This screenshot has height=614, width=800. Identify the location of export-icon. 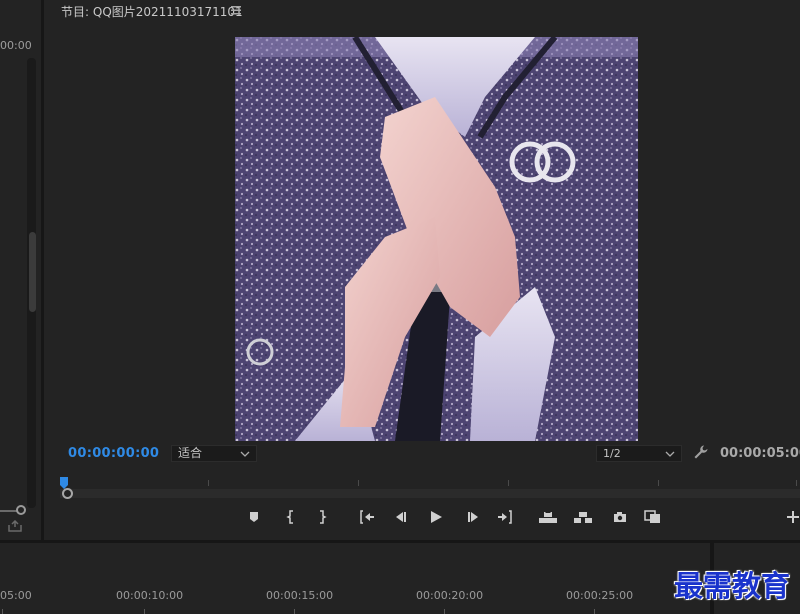
(15, 525).